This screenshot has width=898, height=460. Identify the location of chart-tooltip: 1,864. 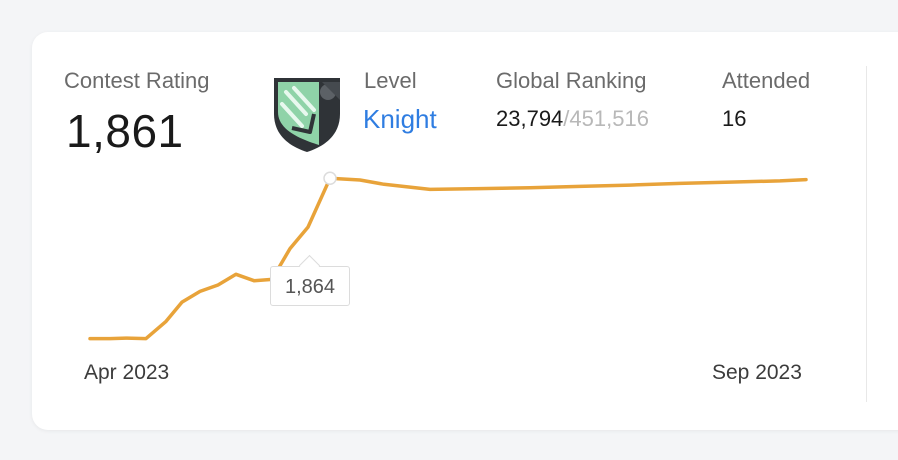
(310, 286).